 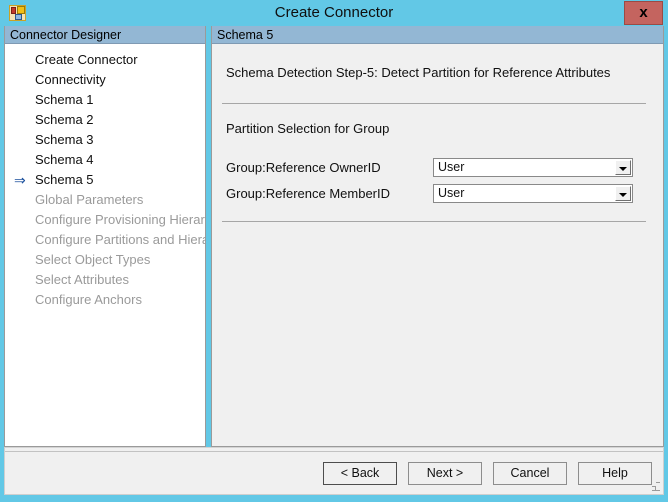 I want to click on back-button: < Back, so click(x=360, y=473).